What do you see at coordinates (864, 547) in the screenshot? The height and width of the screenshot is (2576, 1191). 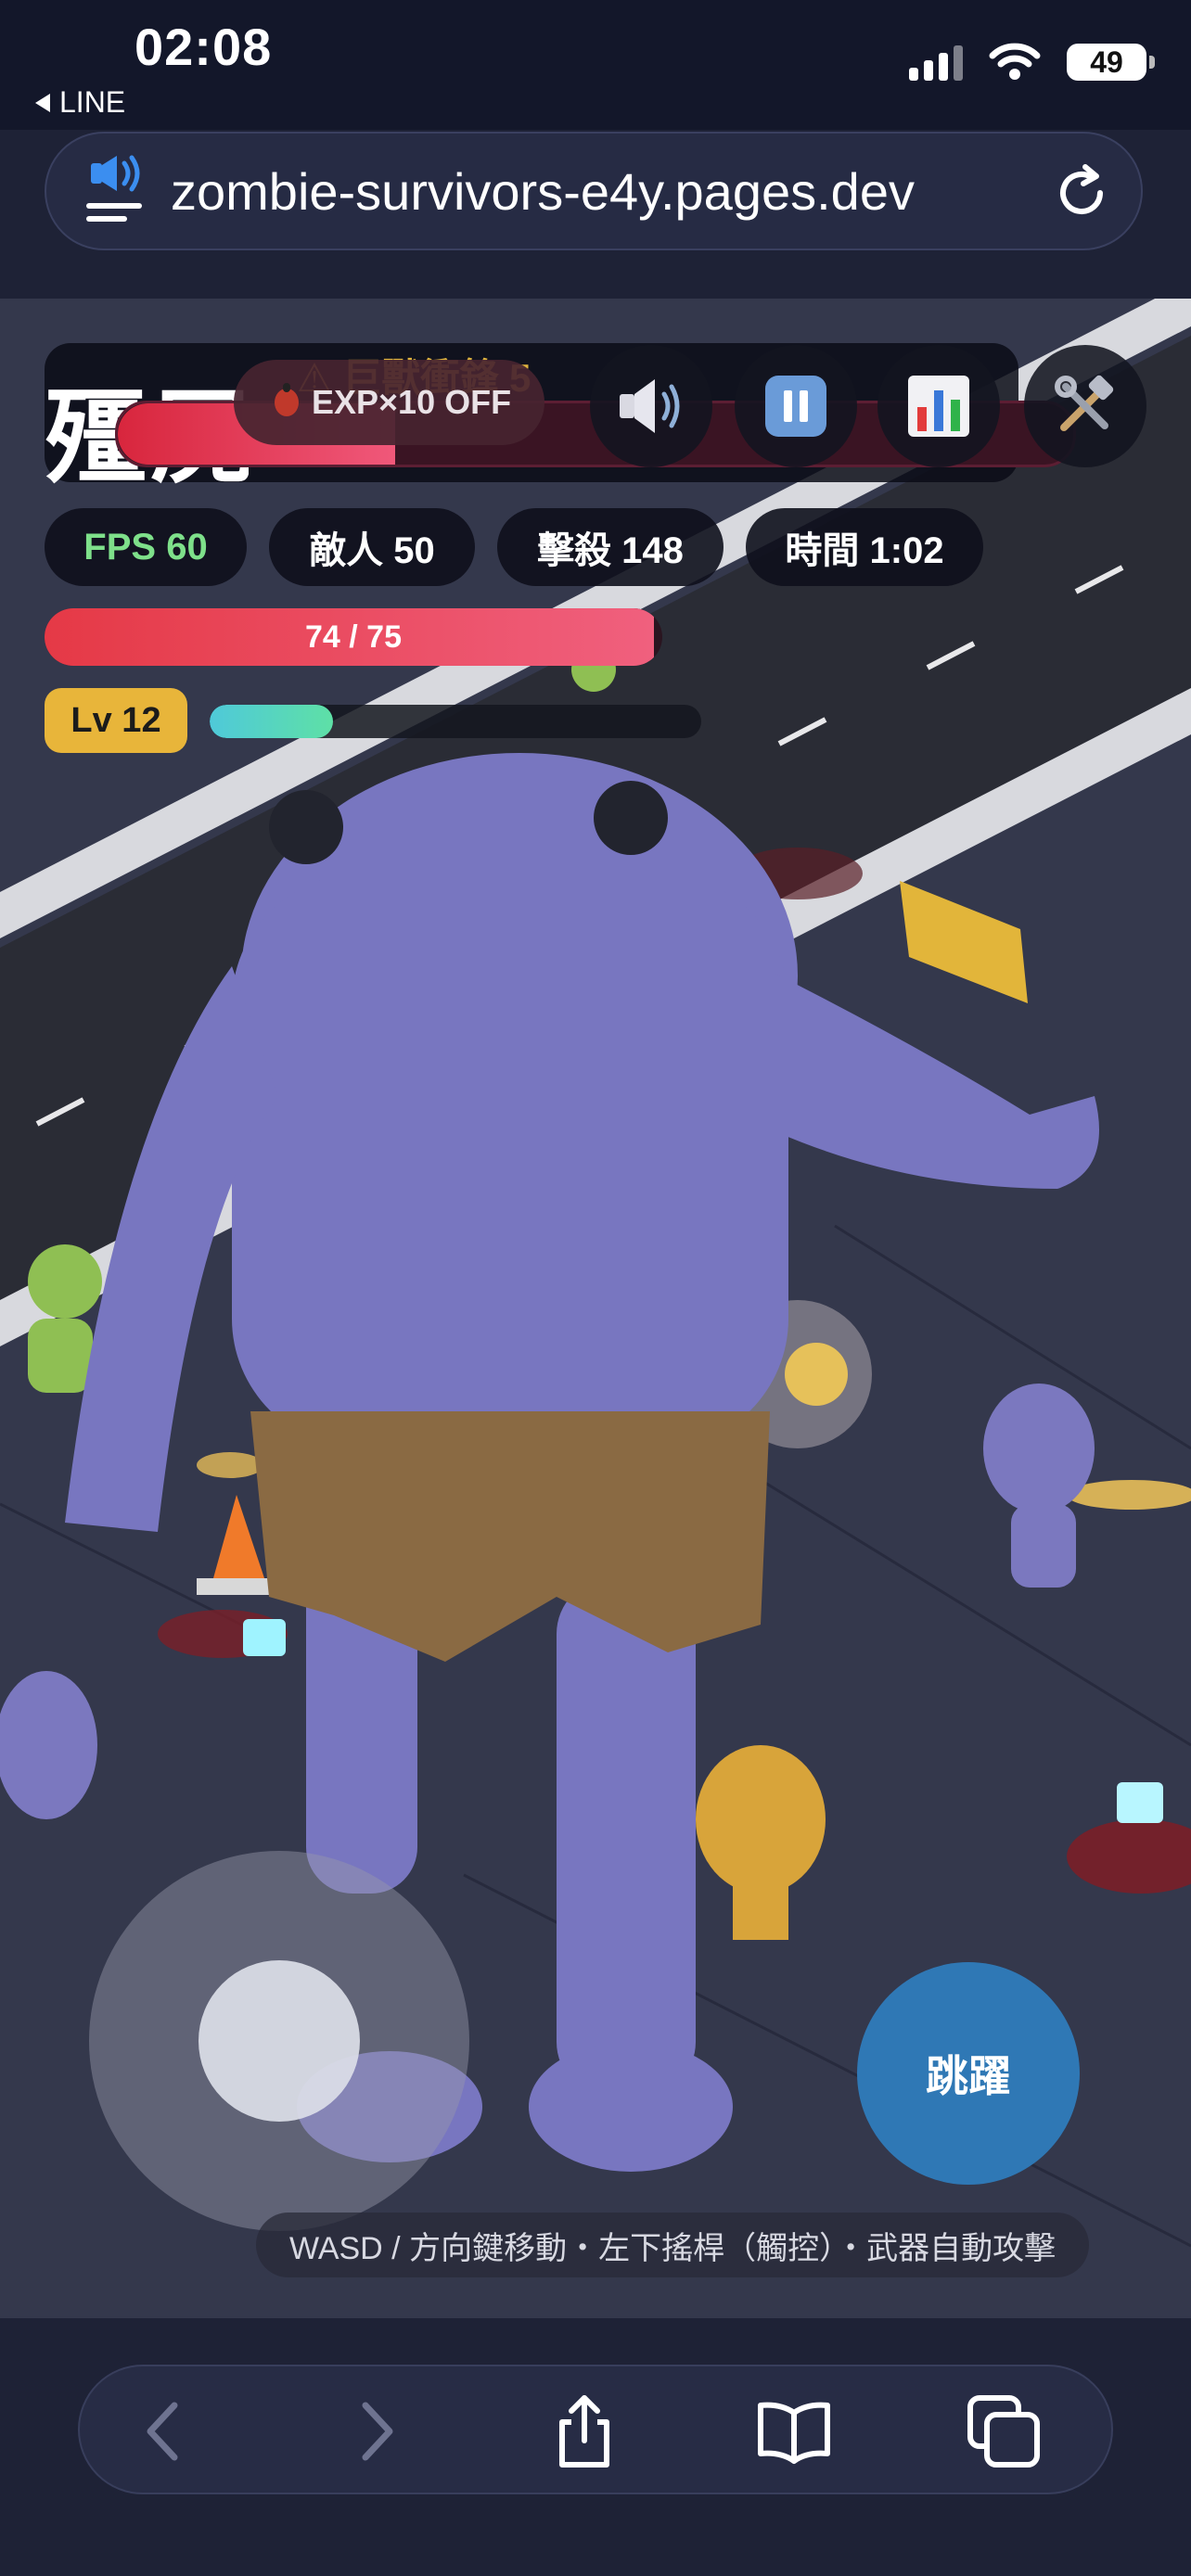 I see `time-counter: 時間 1:02` at bounding box center [864, 547].